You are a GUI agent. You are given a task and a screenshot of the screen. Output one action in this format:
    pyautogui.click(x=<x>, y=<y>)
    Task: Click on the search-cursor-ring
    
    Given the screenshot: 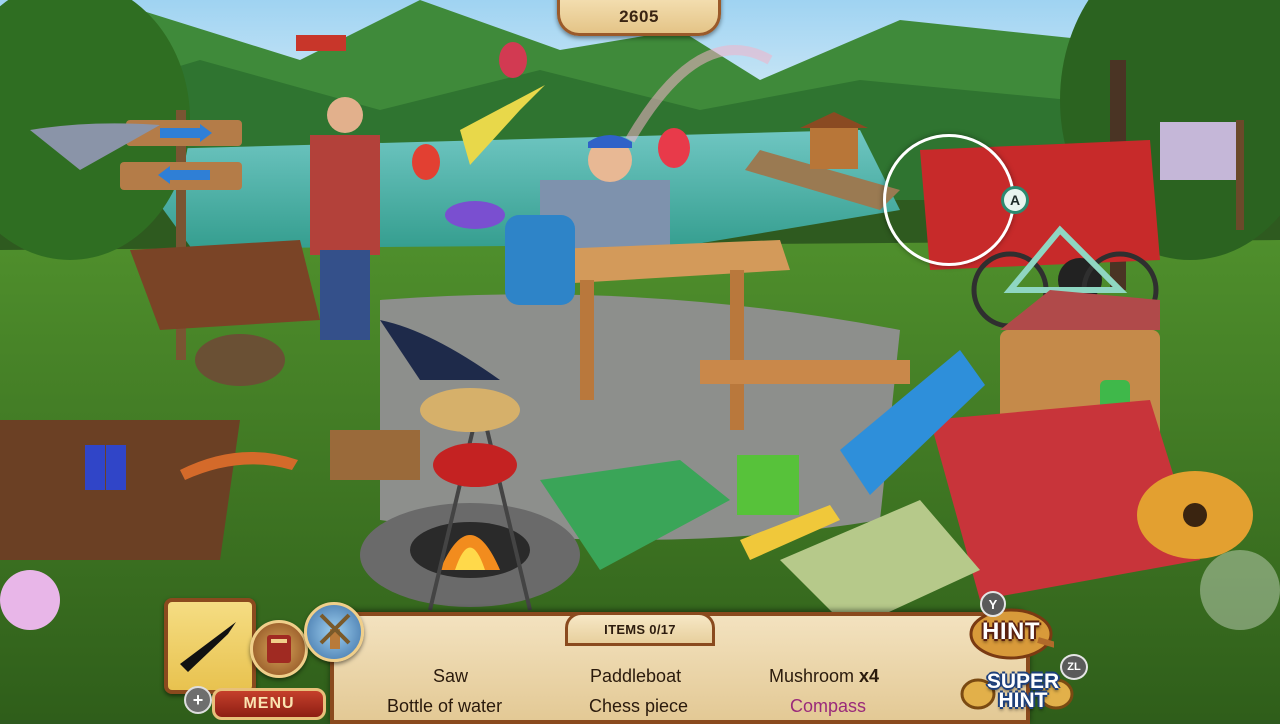 What is the action you would take?
    pyautogui.click(x=949, y=200)
    